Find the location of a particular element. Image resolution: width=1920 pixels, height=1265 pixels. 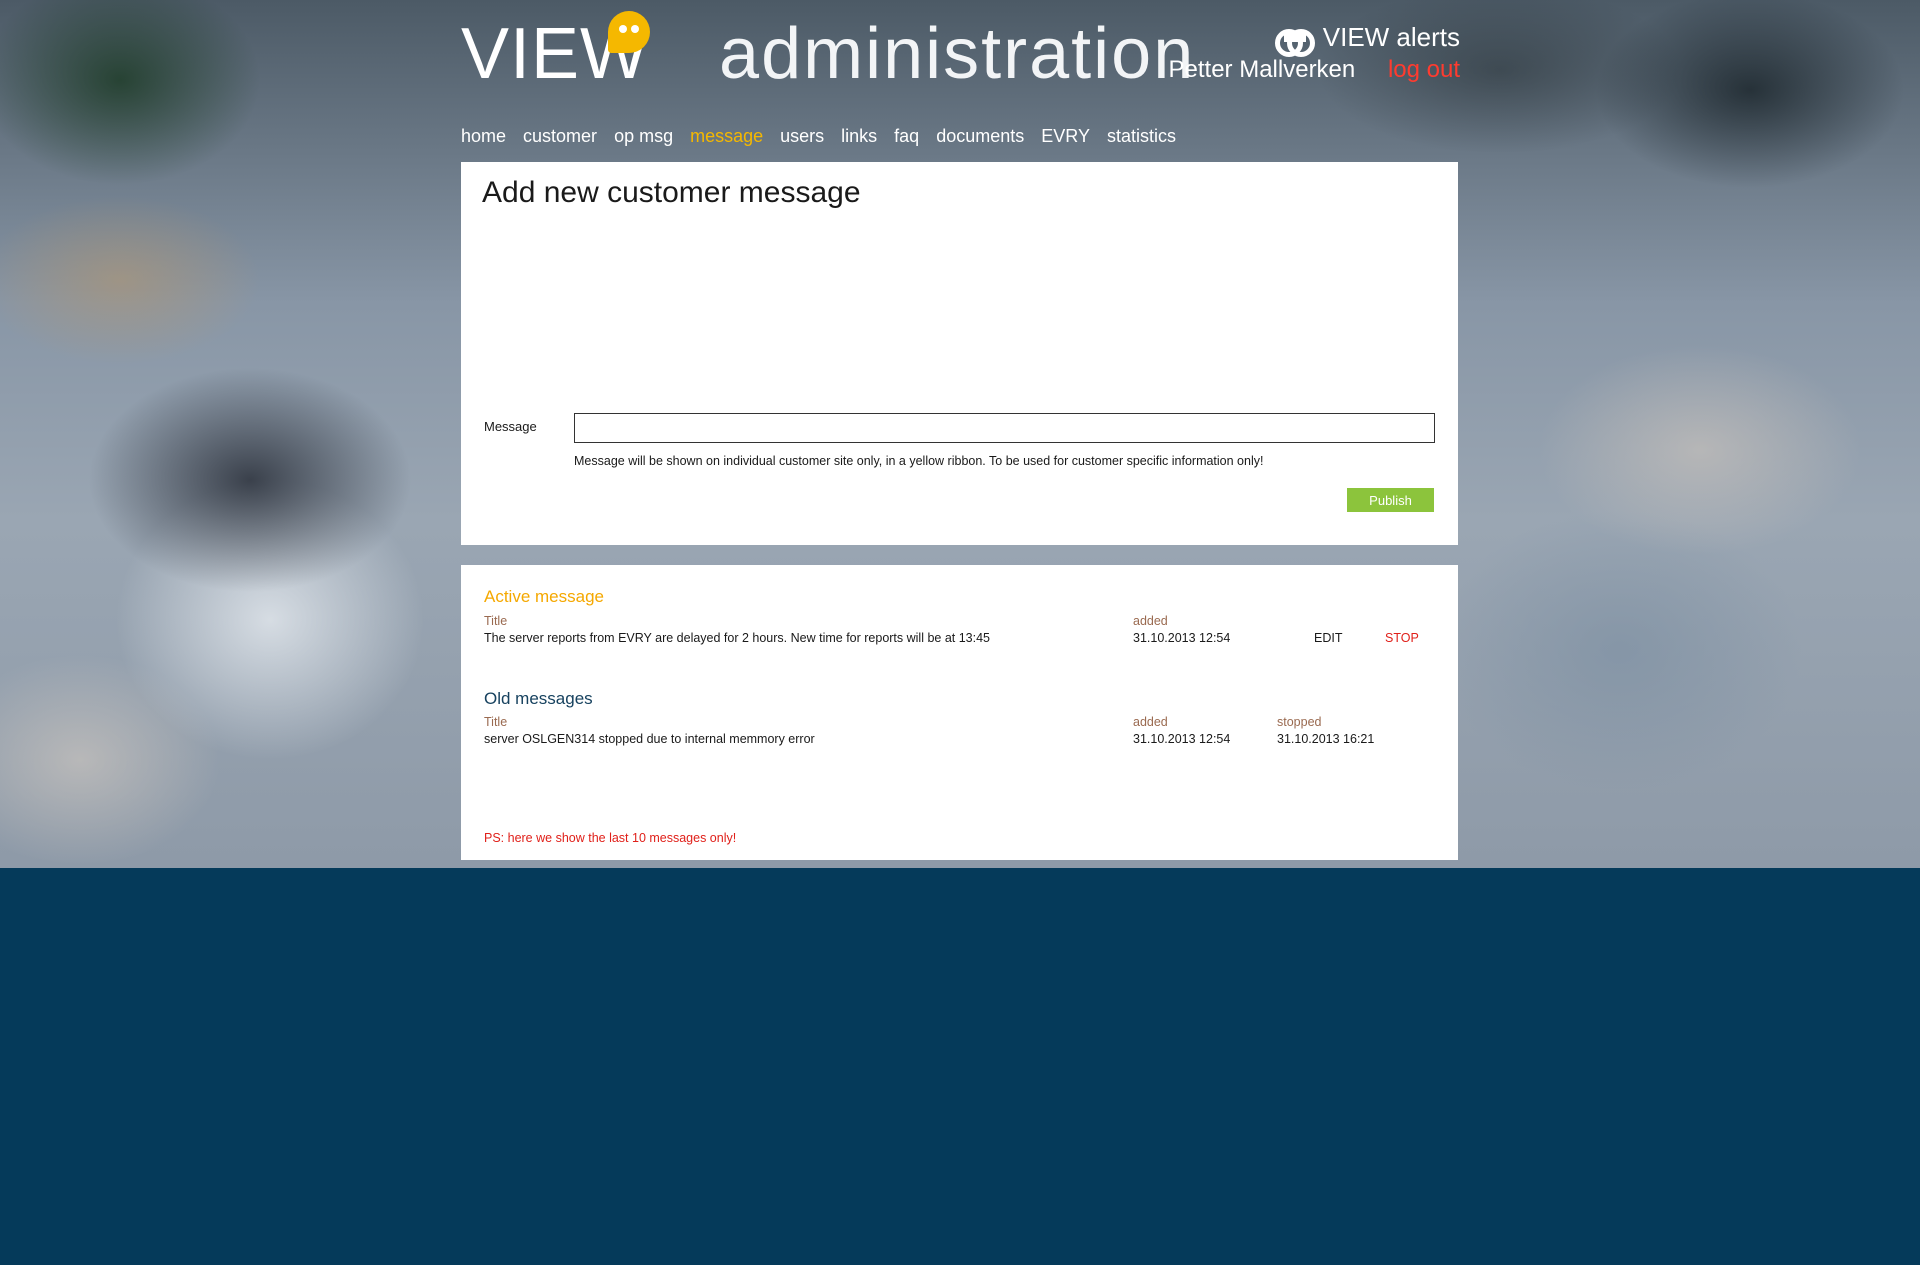

publish-button: Publish is located at coordinates (1390, 500).